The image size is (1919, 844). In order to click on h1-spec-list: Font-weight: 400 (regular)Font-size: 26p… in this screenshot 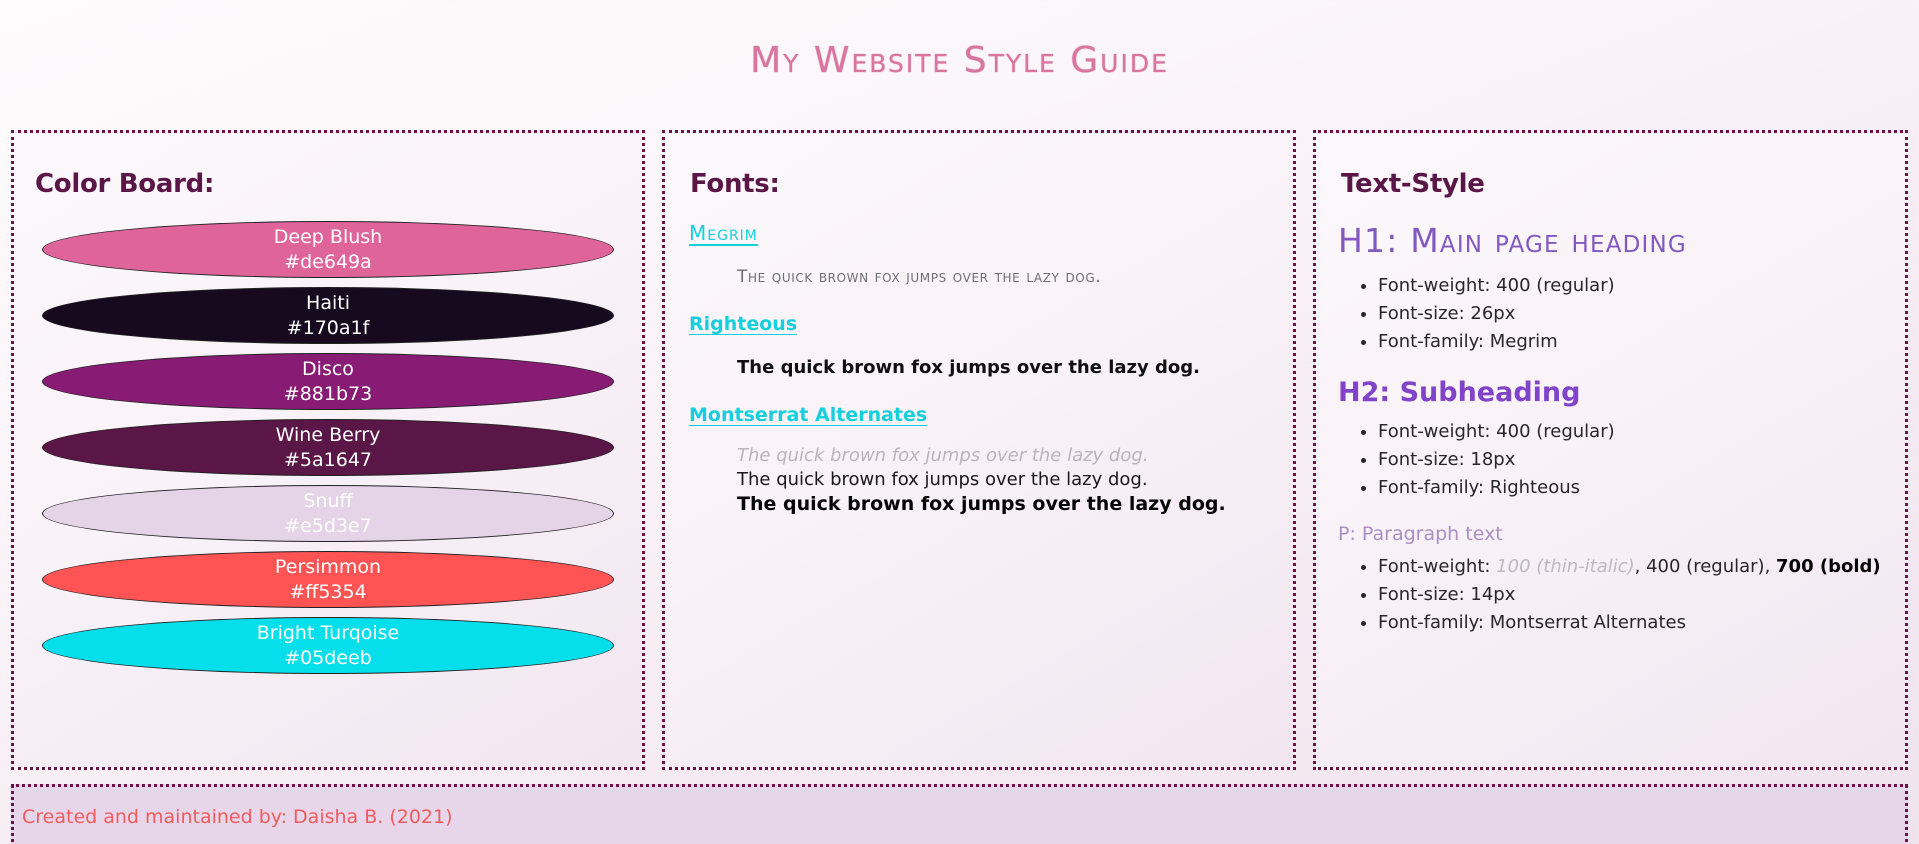, I will do `click(1610, 313)`.